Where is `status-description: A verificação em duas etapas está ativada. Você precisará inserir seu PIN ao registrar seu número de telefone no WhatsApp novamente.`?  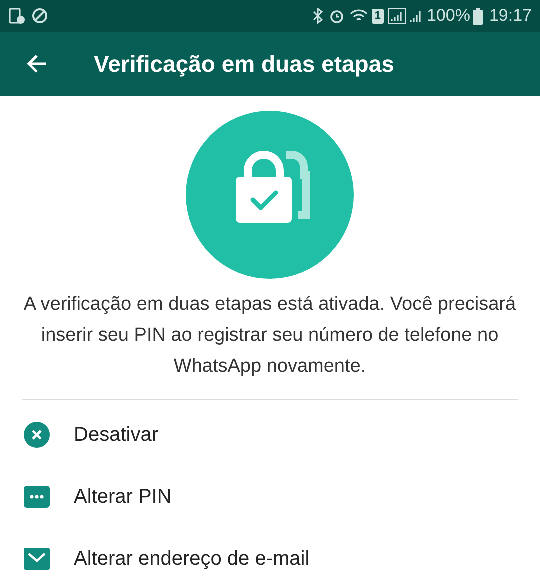
status-description: A verificação em duas etapas está ativada. Você precisará inserir seu PIN ao registrar seu número de telefone no WhatsApp novamente. is located at coordinates (270, 336).